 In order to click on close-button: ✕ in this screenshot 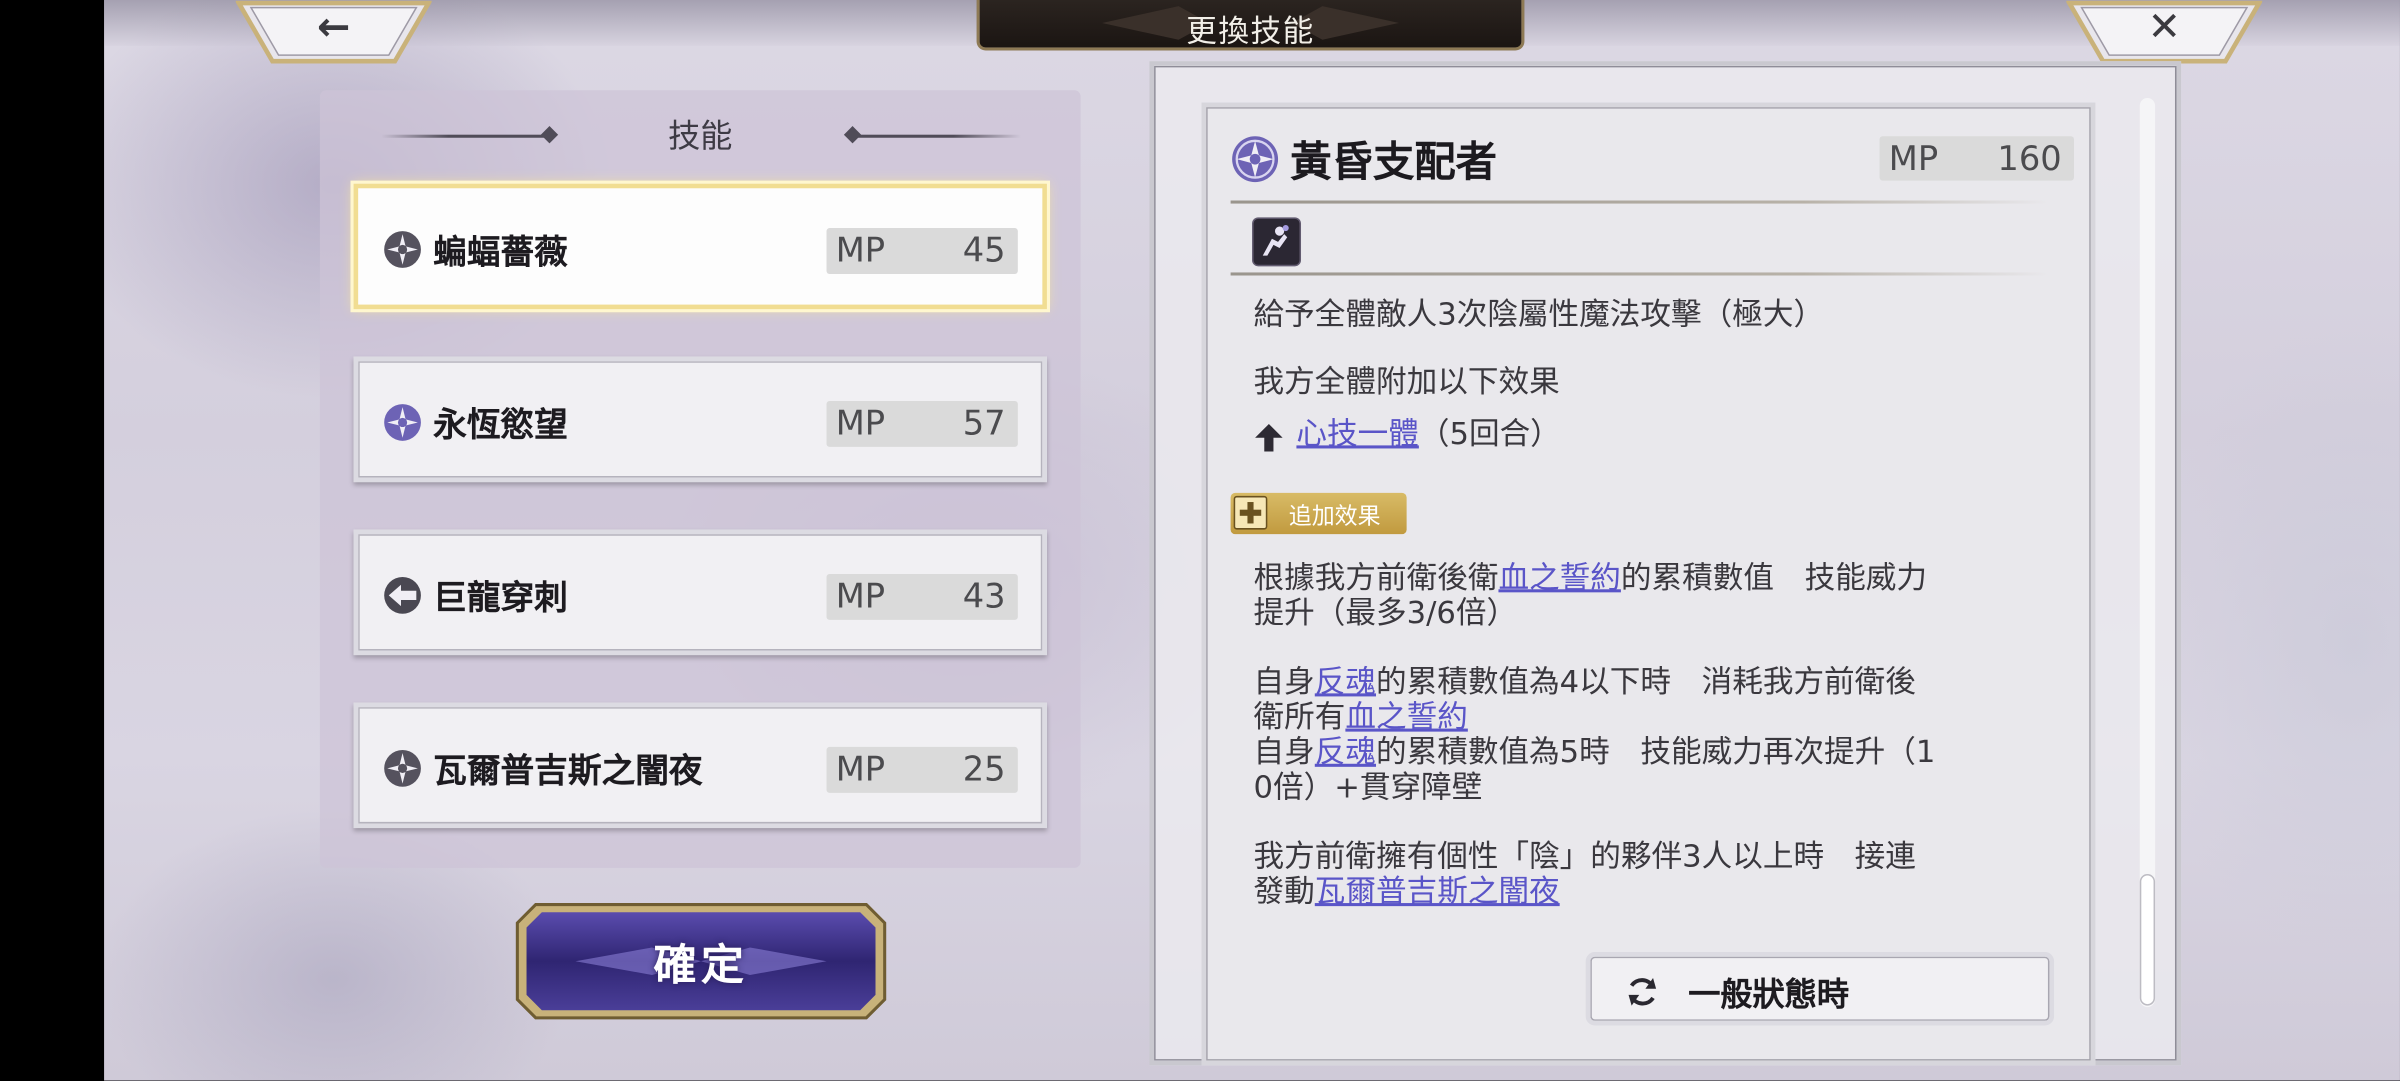, I will do `click(2164, 32)`.